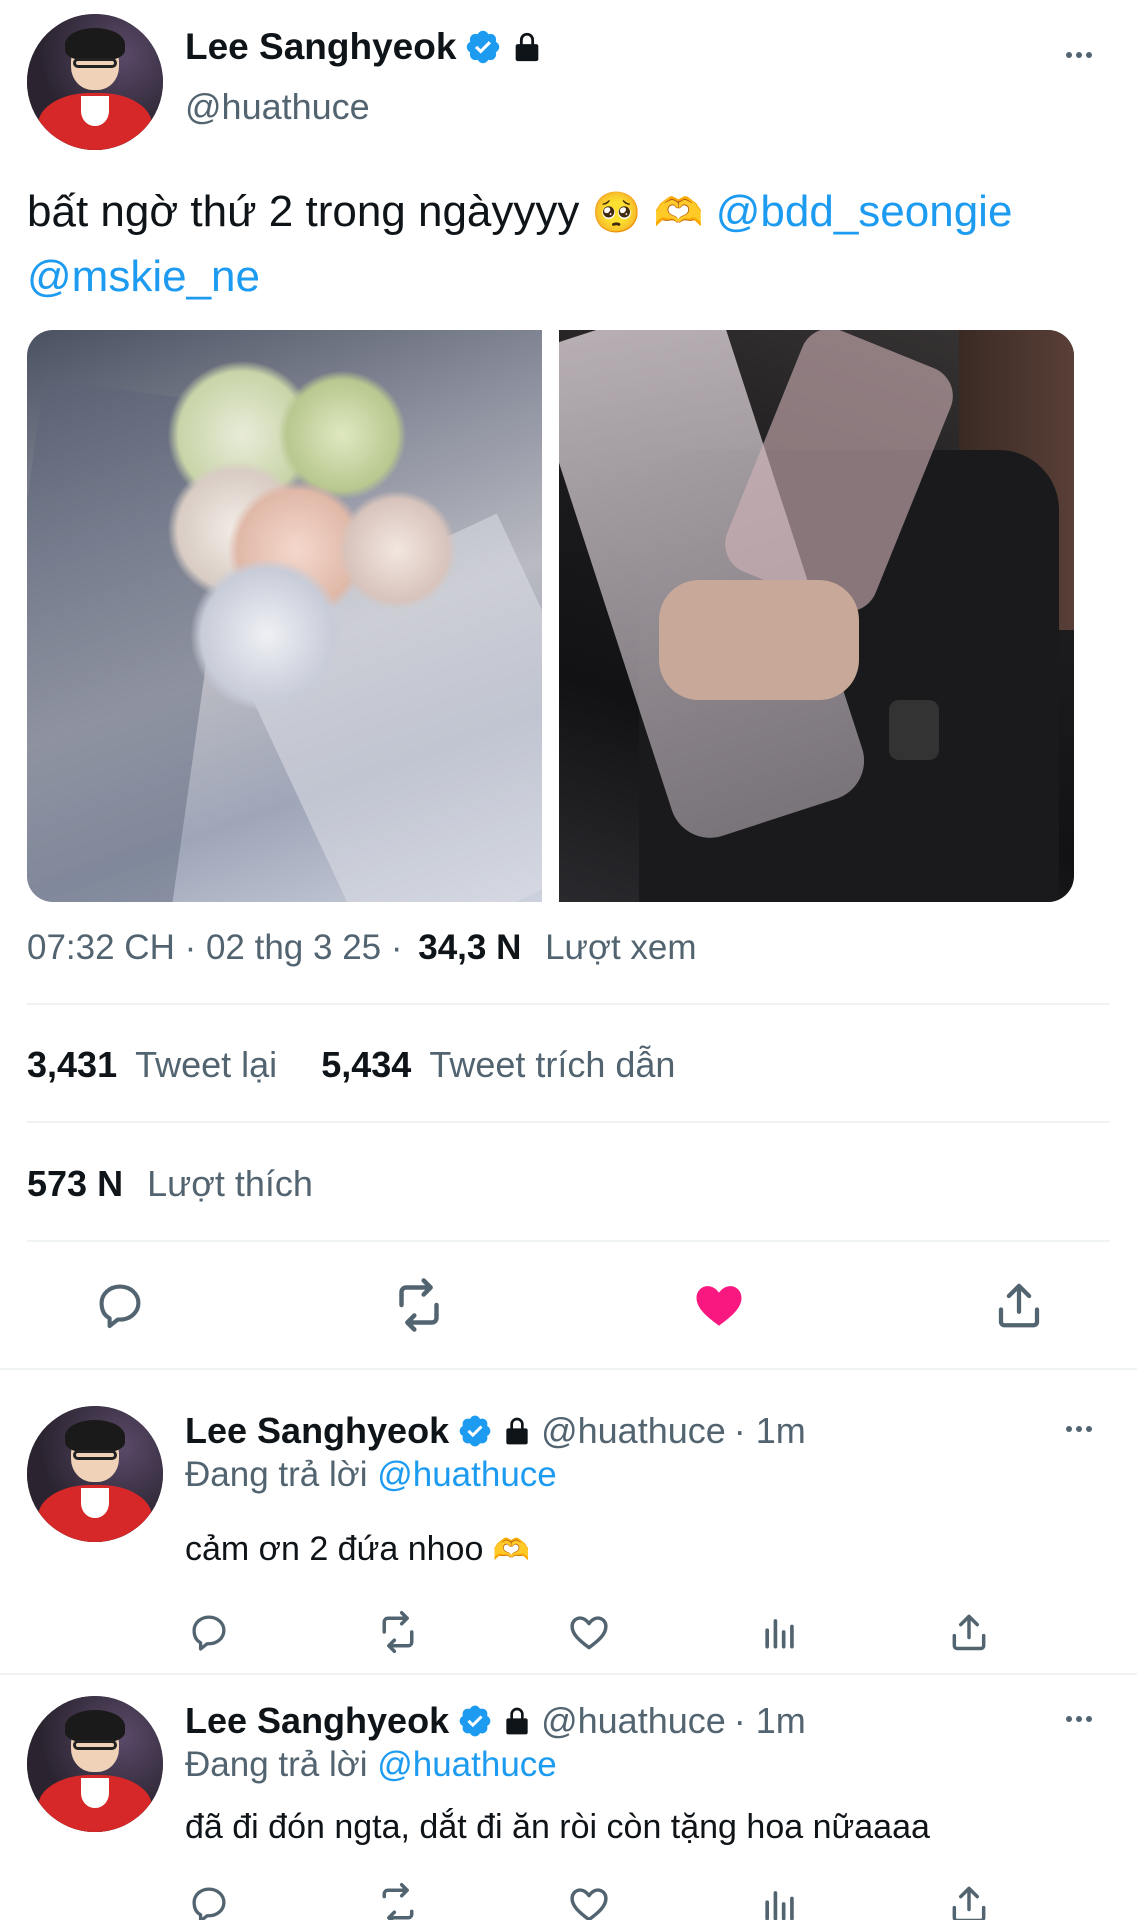 The height and width of the screenshot is (1920, 1137). I want to click on views-label: Lượt xem, so click(621, 947).